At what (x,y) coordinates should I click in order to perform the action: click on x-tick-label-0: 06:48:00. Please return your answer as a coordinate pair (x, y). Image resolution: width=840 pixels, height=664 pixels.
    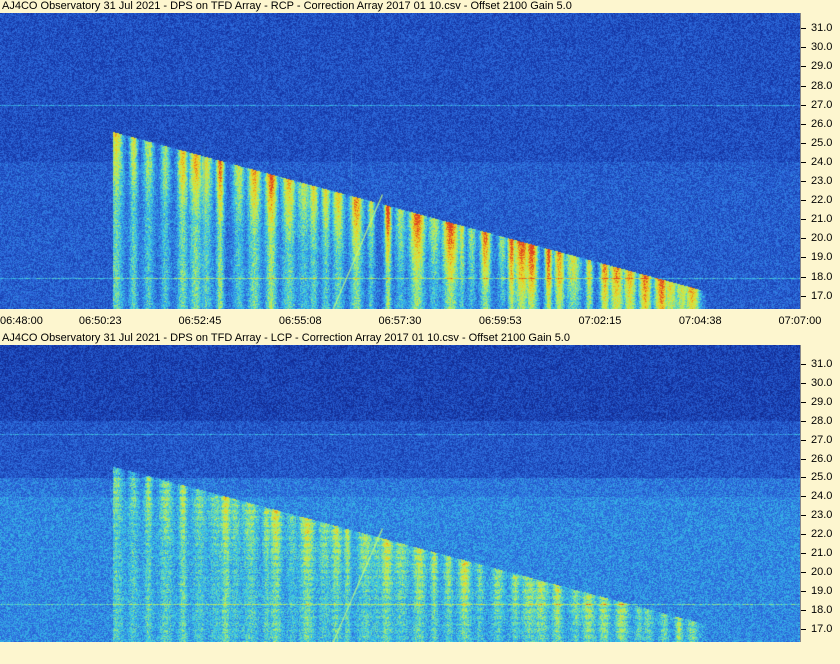
    Looking at the image, I should click on (21, 321).